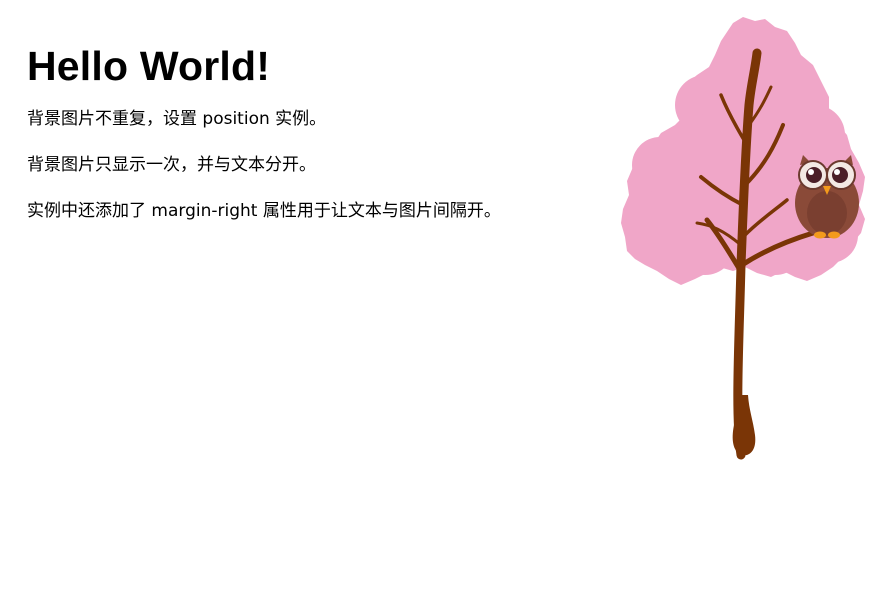 This screenshot has height=589, width=881. I want to click on page-heading: Hello World!, so click(149, 66).